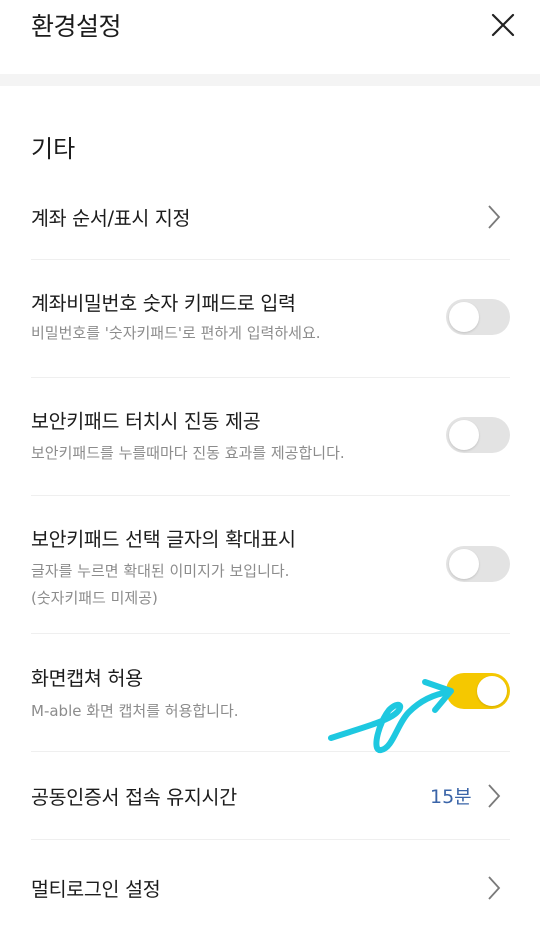 This screenshot has width=540, height=933. Describe the element at coordinates (270, 795) in the screenshot. I see `row-certificate-session: 공동인증서 접속 유지시간 15분` at that location.